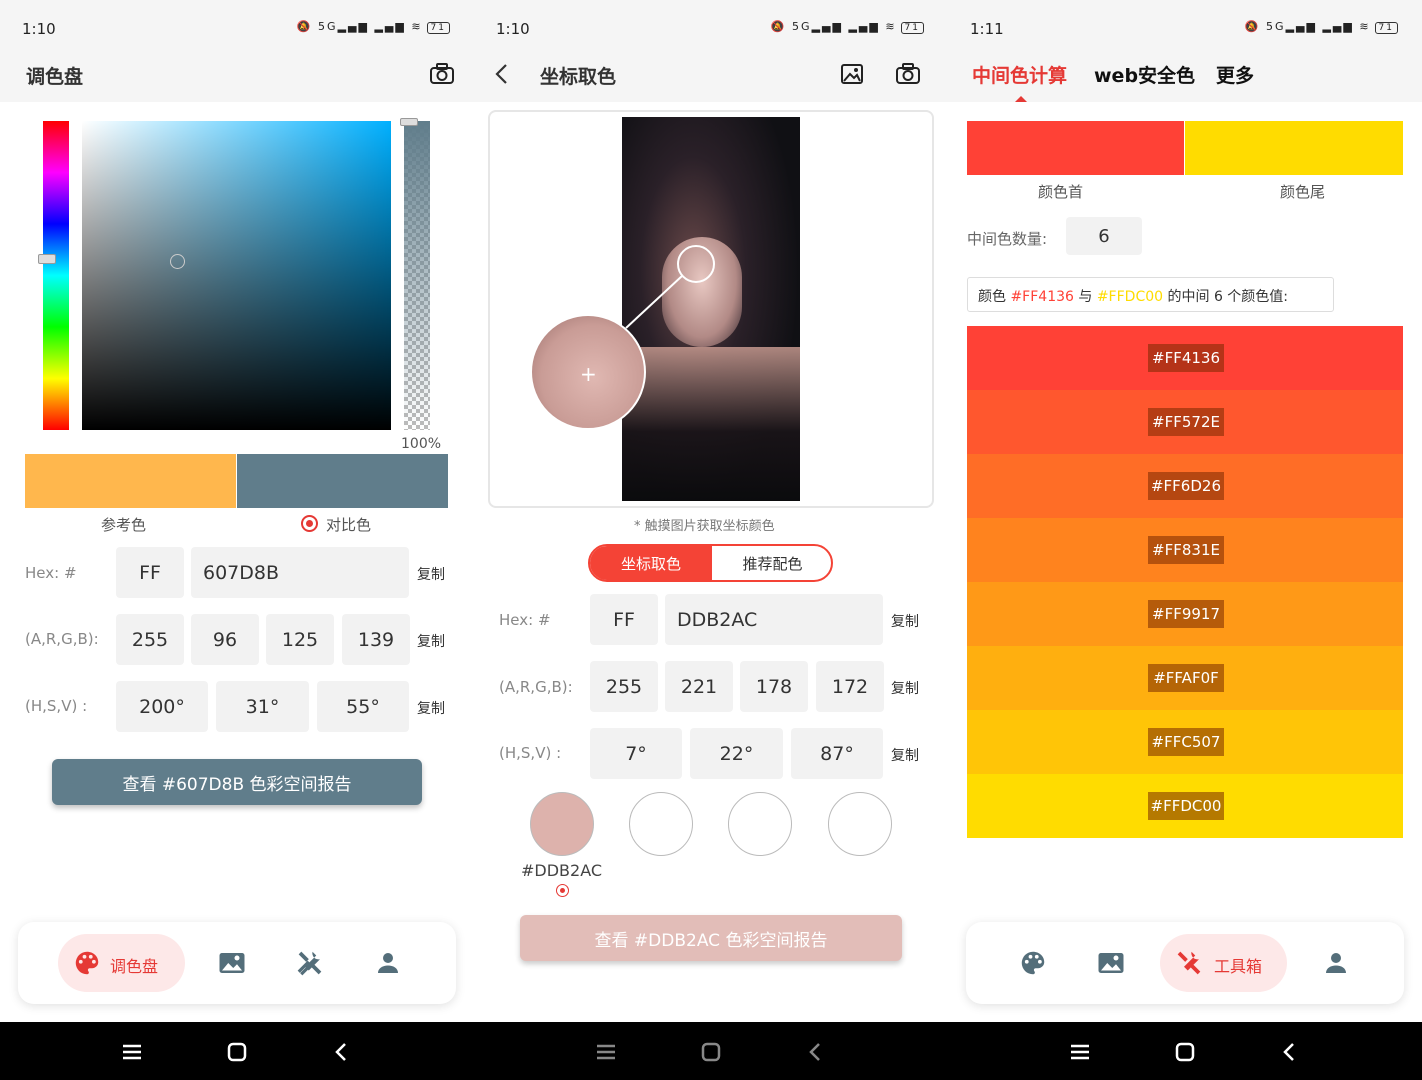 The height and width of the screenshot is (1080, 1422). What do you see at coordinates (771, 563) in the screenshot?
I see `segment-recommended-palette: 推荐配色` at bounding box center [771, 563].